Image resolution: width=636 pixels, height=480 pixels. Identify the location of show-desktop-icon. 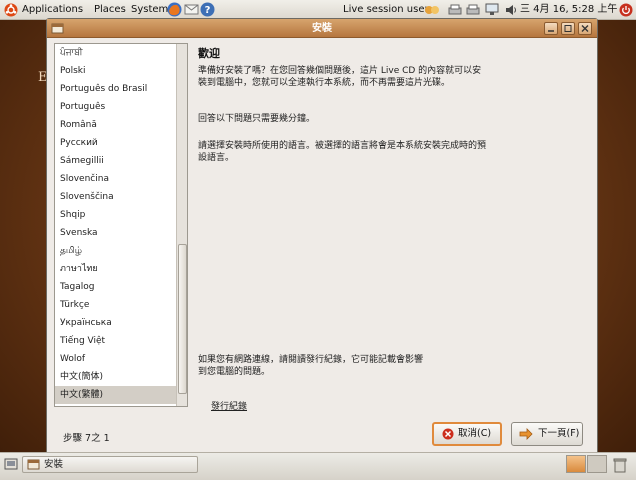
(11, 464).